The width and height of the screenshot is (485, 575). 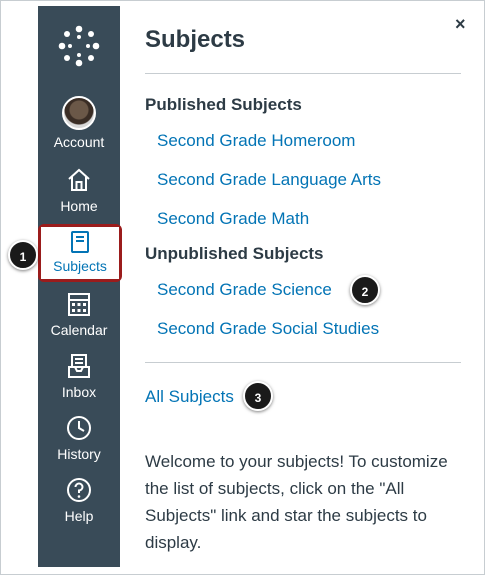 I want to click on book-icon, so click(x=80, y=242).